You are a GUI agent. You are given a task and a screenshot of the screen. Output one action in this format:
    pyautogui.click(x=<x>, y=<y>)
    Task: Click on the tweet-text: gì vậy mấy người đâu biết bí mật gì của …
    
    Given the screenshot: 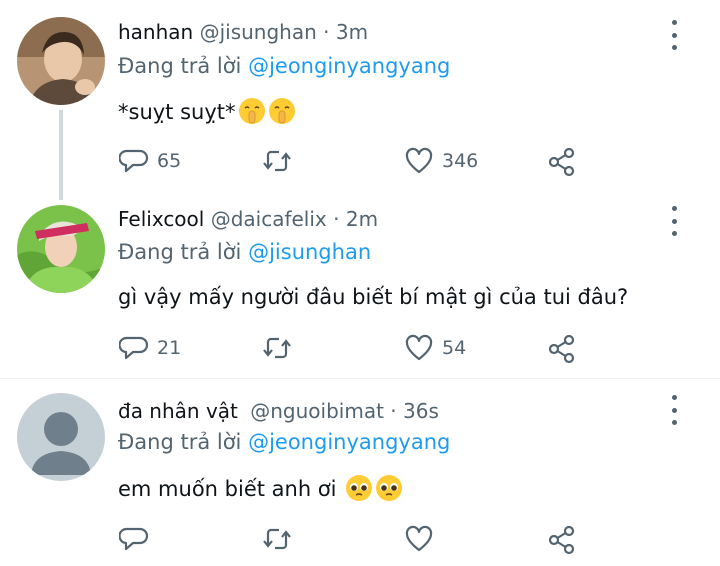 What is the action you would take?
    pyautogui.click(x=373, y=297)
    